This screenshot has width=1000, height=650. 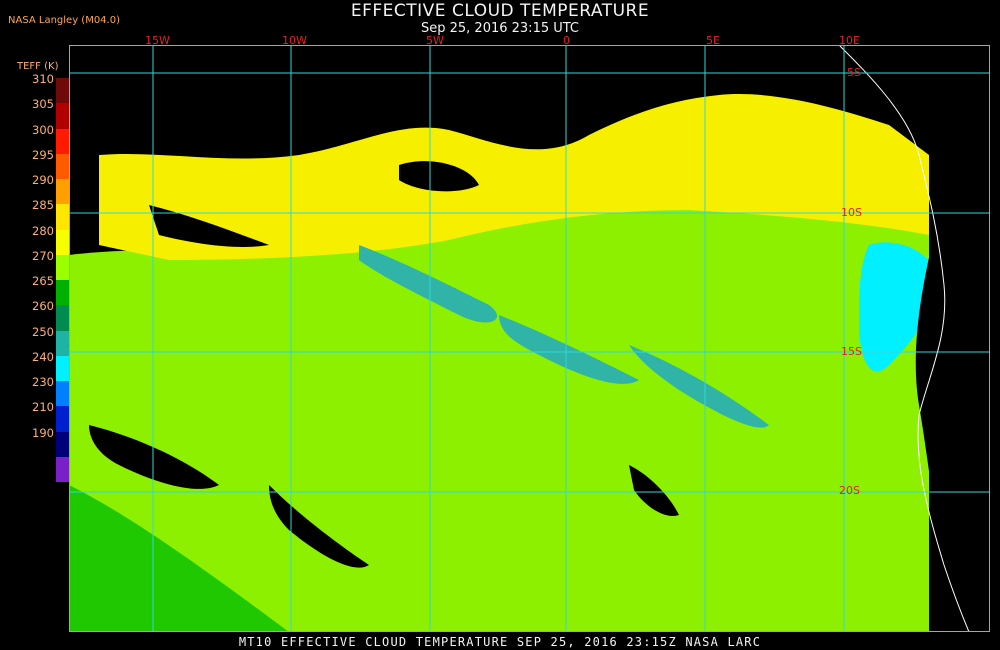 I want to click on scale-tick-label: 305, so click(x=43, y=104).